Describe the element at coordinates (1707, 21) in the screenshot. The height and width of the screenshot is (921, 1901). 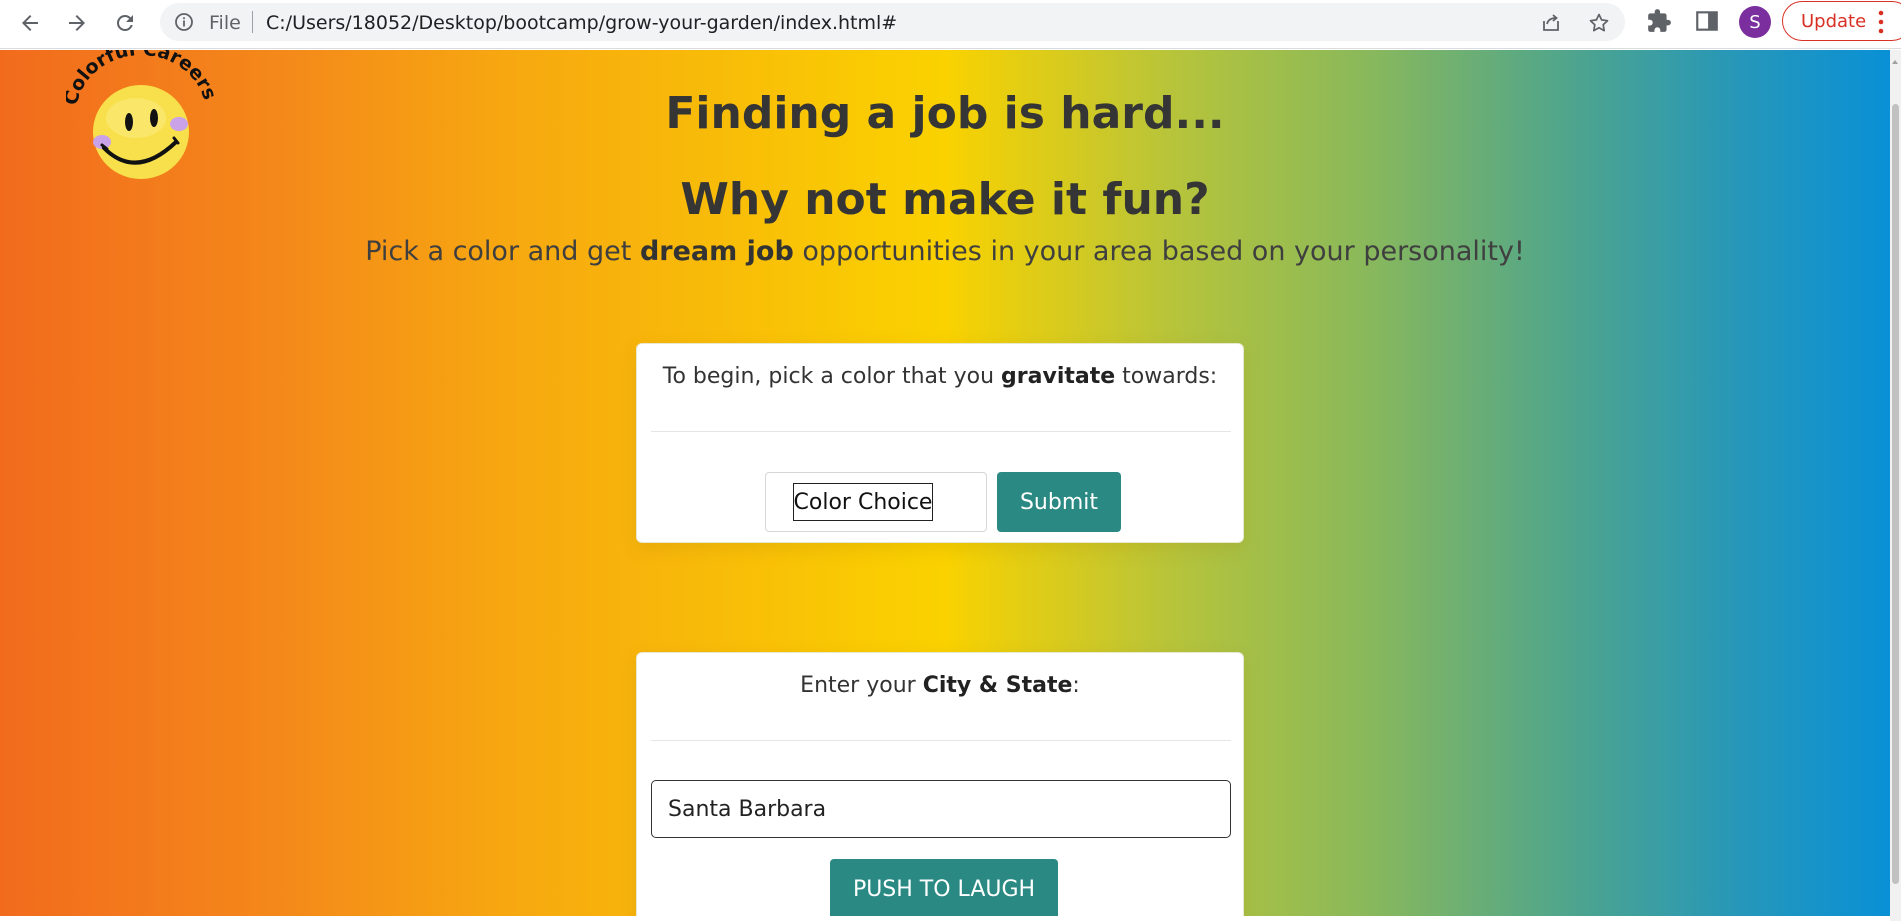
I see `side-panel-icon` at that location.